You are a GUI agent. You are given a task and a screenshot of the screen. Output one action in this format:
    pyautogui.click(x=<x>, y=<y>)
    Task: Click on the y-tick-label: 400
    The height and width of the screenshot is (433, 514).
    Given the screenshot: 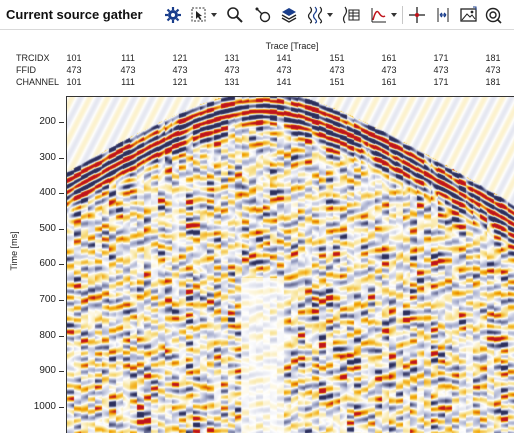 What is the action you would take?
    pyautogui.click(x=47, y=193)
    